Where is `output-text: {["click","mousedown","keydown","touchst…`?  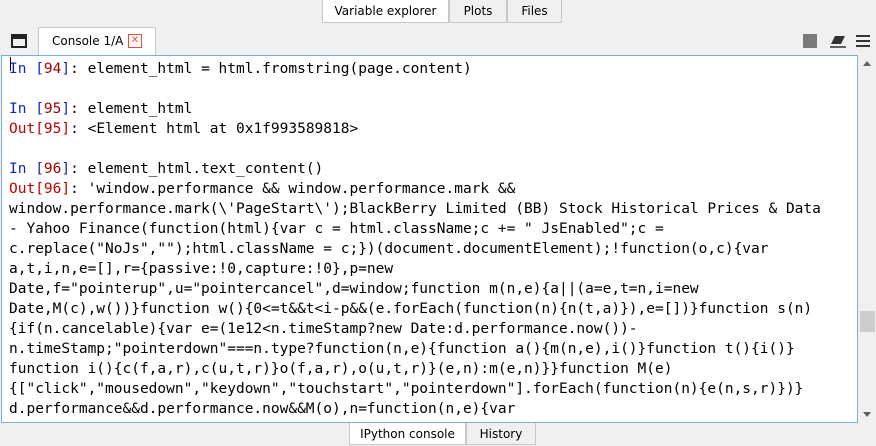
output-text: {["click","mousedown","keydown","touchst… is located at coordinates (406, 389).